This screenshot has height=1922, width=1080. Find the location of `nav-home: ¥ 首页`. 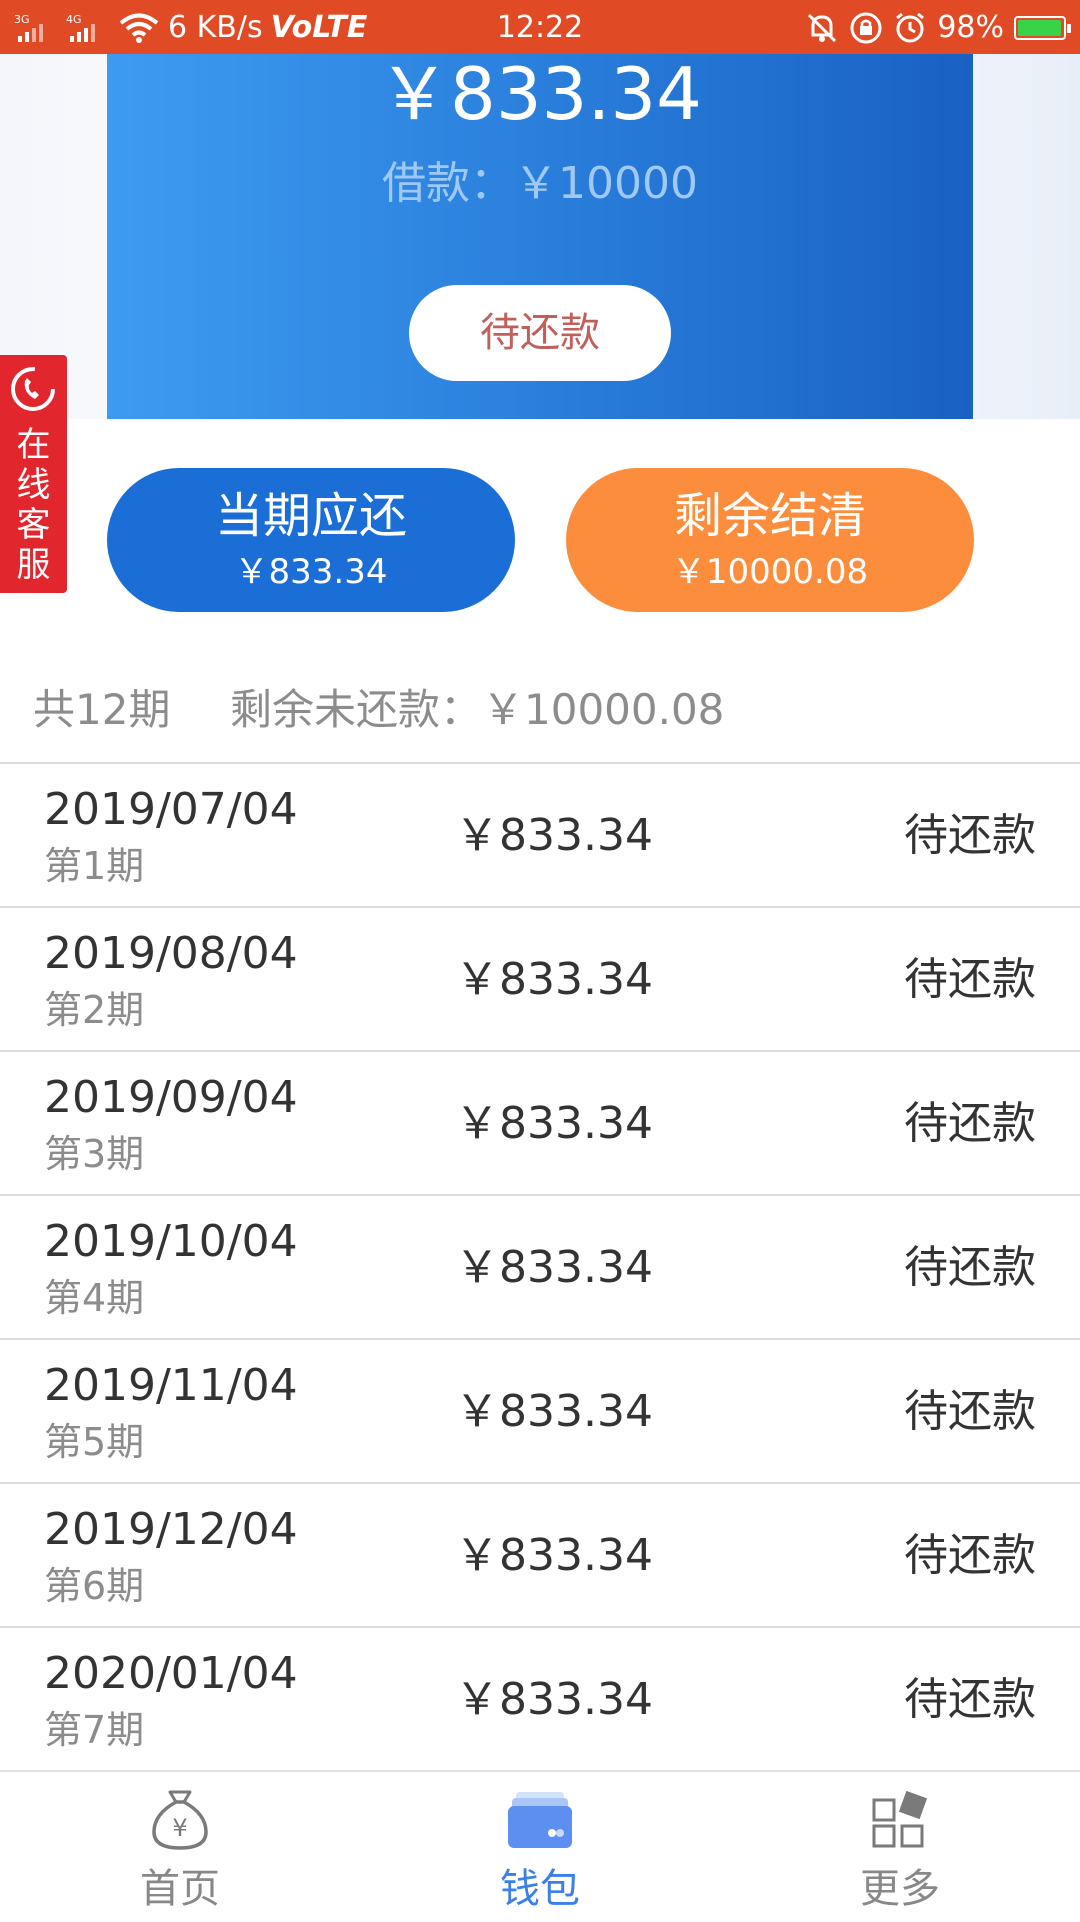

nav-home: ¥ 首页 is located at coordinates (180, 1847).